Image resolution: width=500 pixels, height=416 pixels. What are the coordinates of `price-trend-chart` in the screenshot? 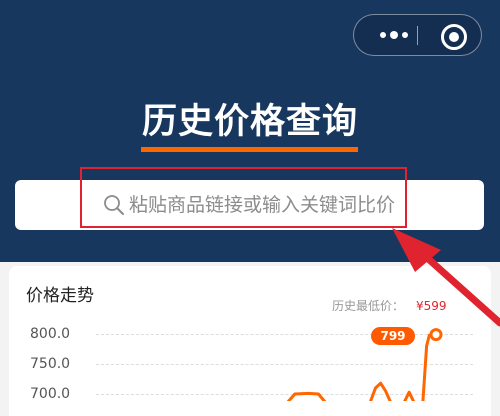 It's located at (364, 364).